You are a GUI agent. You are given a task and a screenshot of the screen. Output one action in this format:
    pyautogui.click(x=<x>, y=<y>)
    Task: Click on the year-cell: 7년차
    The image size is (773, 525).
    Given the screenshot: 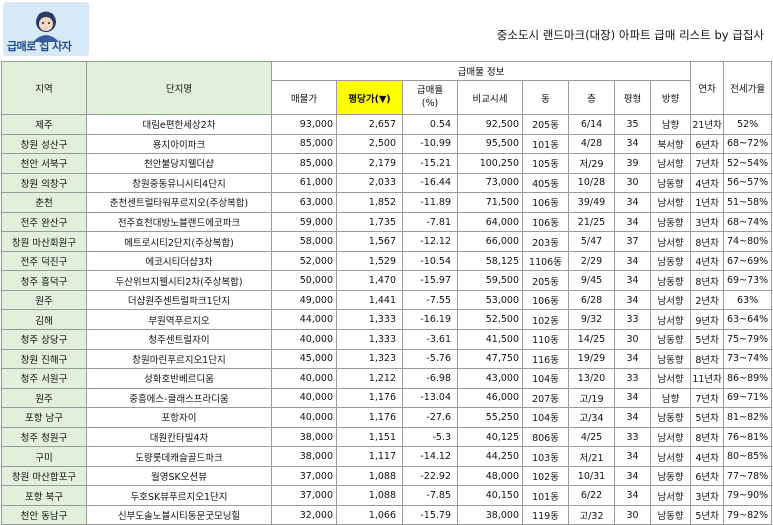 What is the action you would take?
    pyautogui.click(x=707, y=398)
    